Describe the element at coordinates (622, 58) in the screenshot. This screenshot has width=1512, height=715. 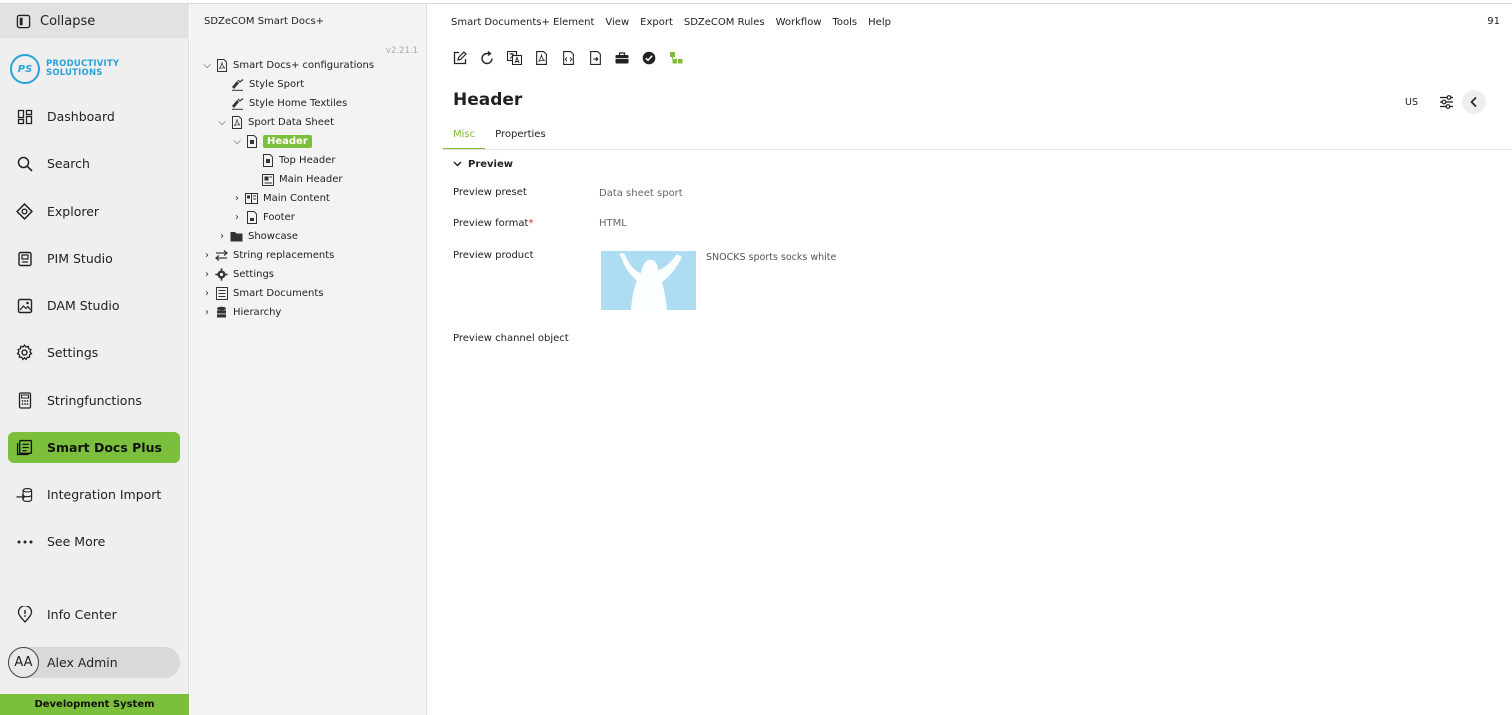
I see `briefcase-icon` at that location.